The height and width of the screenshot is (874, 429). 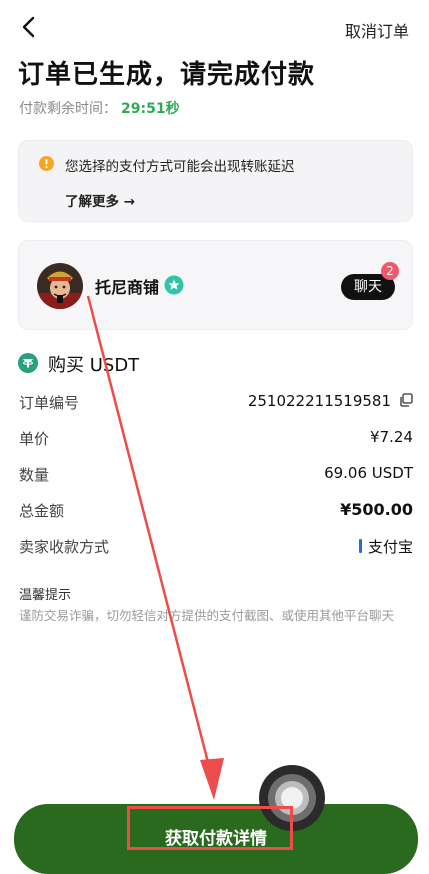 What do you see at coordinates (127, 287) in the screenshot?
I see `merchant-name: 托尼商铺` at bounding box center [127, 287].